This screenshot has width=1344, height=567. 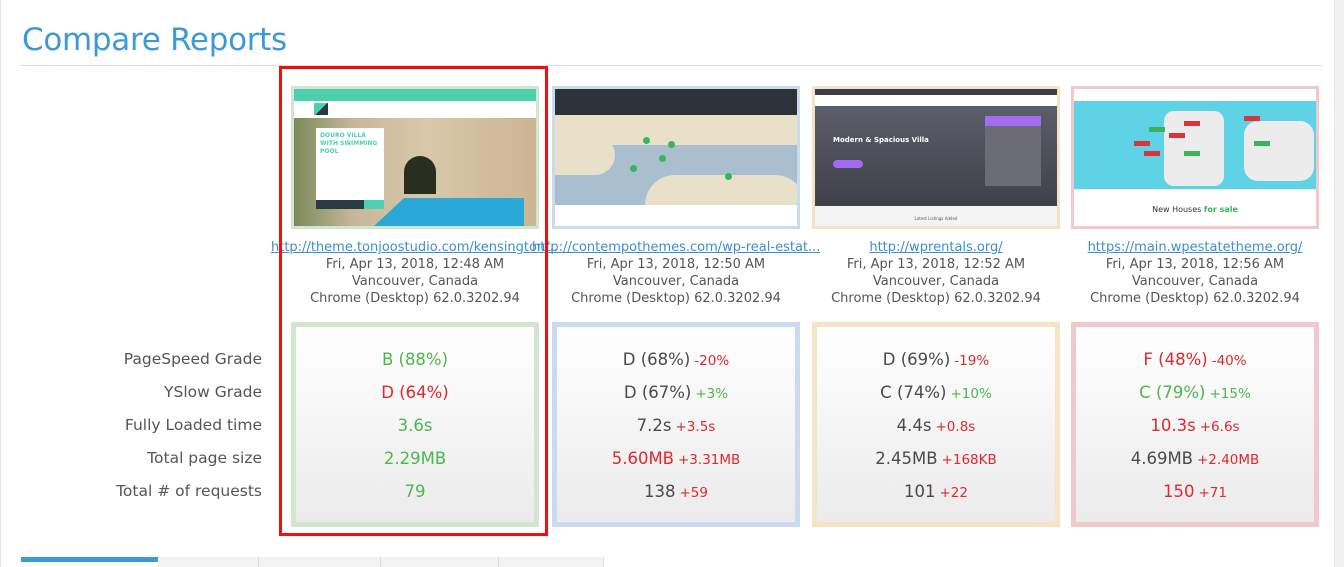 I want to click on site-logo-icon, so click(x=321, y=109).